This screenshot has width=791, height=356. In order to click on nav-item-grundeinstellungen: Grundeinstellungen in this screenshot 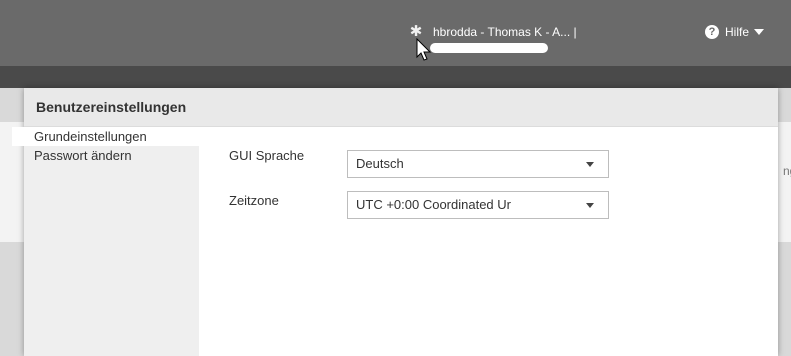, I will do `click(105, 136)`.